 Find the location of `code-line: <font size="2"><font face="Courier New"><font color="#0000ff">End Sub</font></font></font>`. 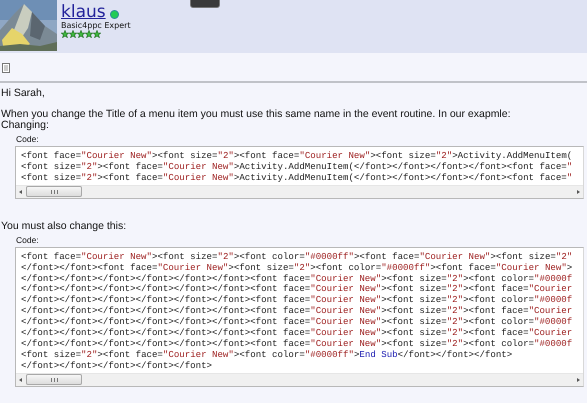

code-line: <font size="2"><font face="Courier New"><font color="#0000ff">End Sub</font></font></font> is located at coordinates (267, 355).